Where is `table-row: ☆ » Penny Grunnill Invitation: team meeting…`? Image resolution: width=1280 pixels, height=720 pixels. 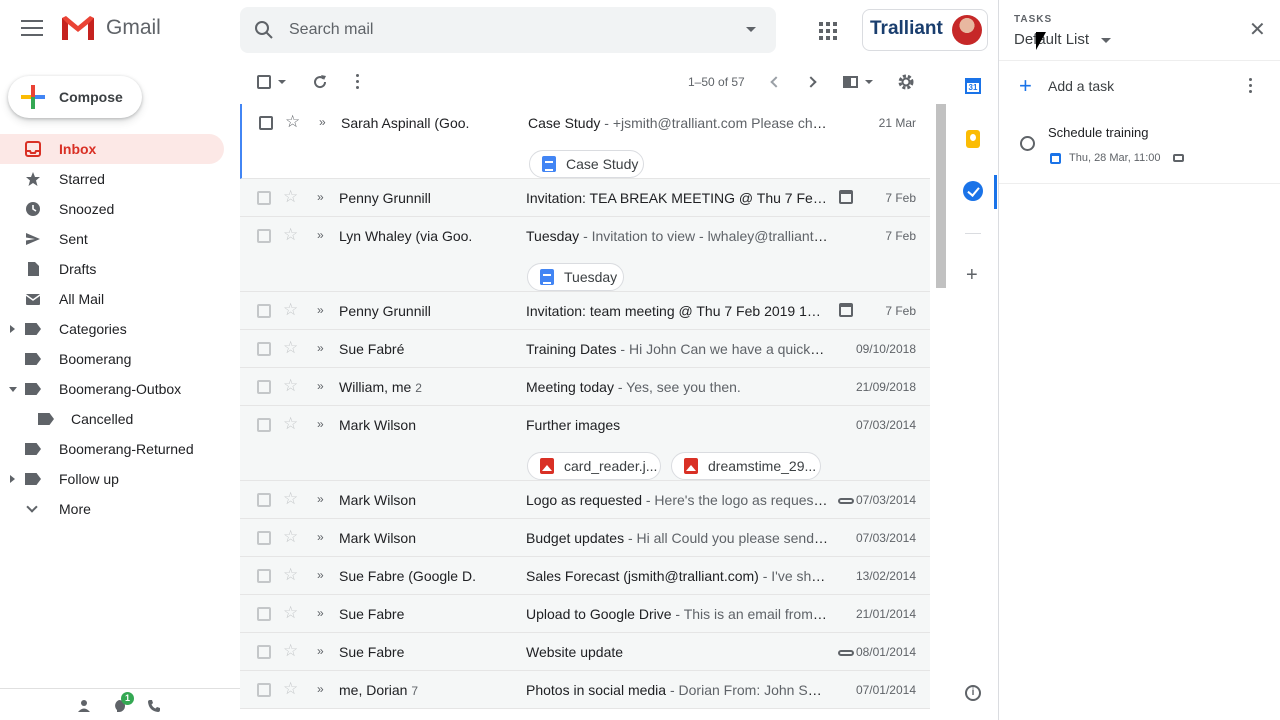
table-row: ☆ » Penny Grunnill Invitation: team meeting… is located at coordinates (585, 311).